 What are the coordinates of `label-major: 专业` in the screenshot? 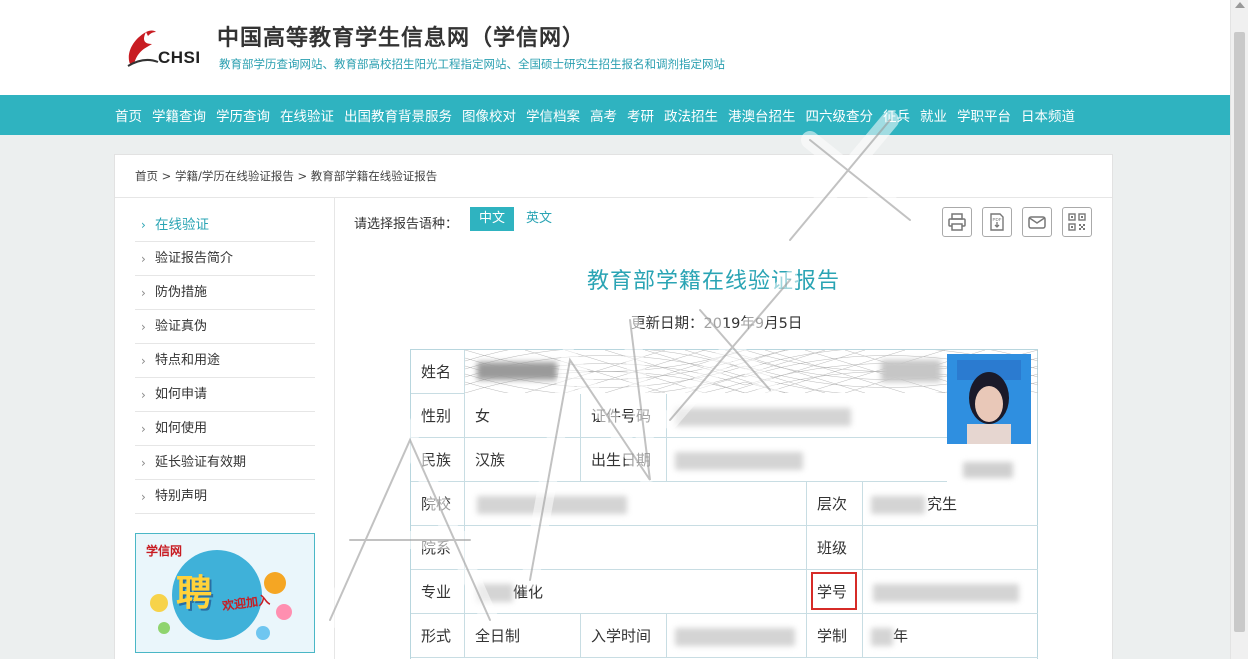 It's located at (438, 592).